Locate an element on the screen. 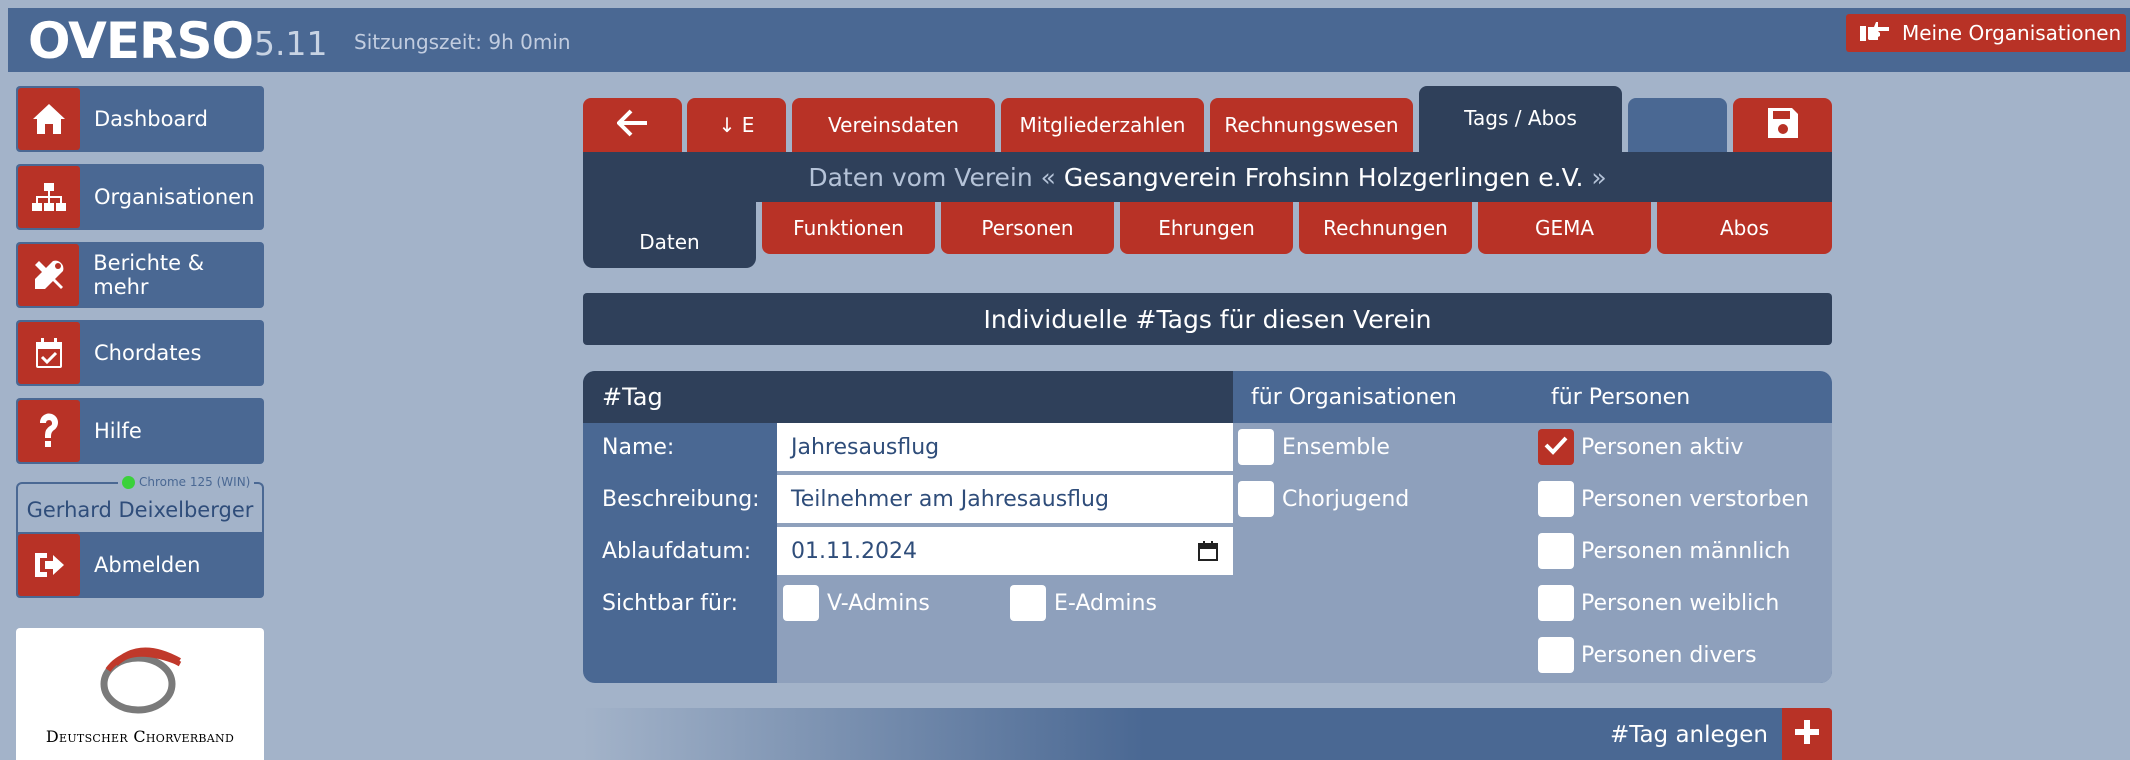 The width and height of the screenshot is (2130, 760). tab-mitgliederzahlen: Mitgliederzahlen is located at coordinates (1102, 125).